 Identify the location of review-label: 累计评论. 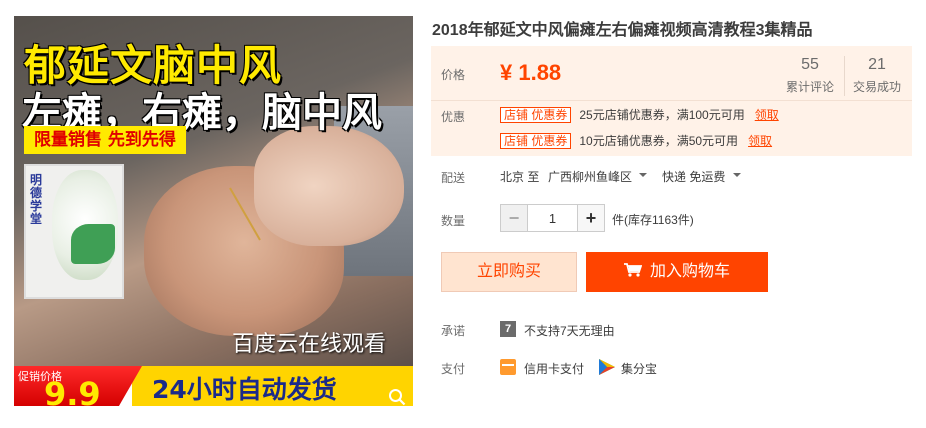
(809, 87).